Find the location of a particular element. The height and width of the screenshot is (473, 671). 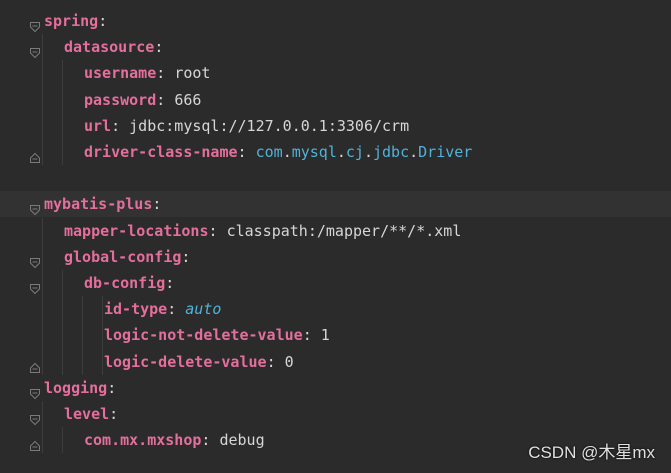

yaml-key: id-type is located at coordinates (136, 309).